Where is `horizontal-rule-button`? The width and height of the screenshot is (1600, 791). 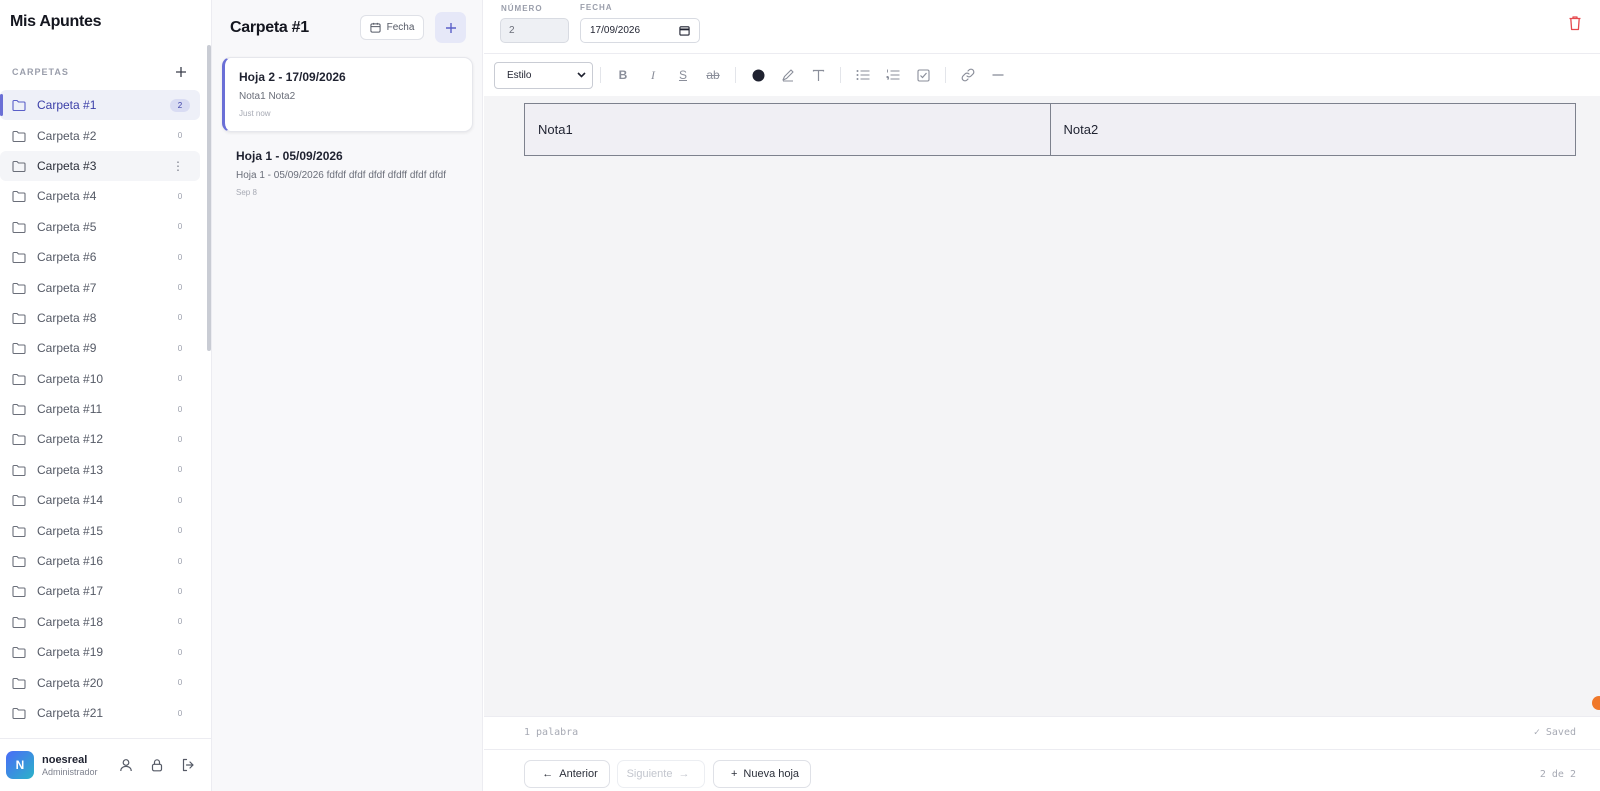
horizontal-rule-button is located at coordinates (998, 75).